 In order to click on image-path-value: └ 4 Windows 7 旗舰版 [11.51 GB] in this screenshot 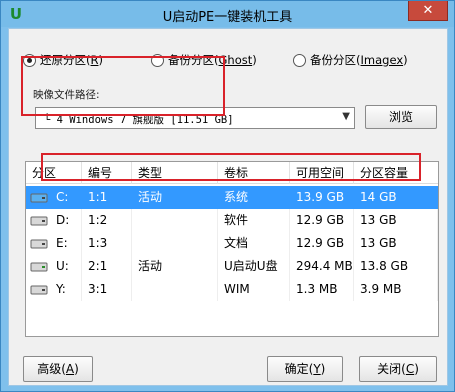, I will do `click(139, 120)`.